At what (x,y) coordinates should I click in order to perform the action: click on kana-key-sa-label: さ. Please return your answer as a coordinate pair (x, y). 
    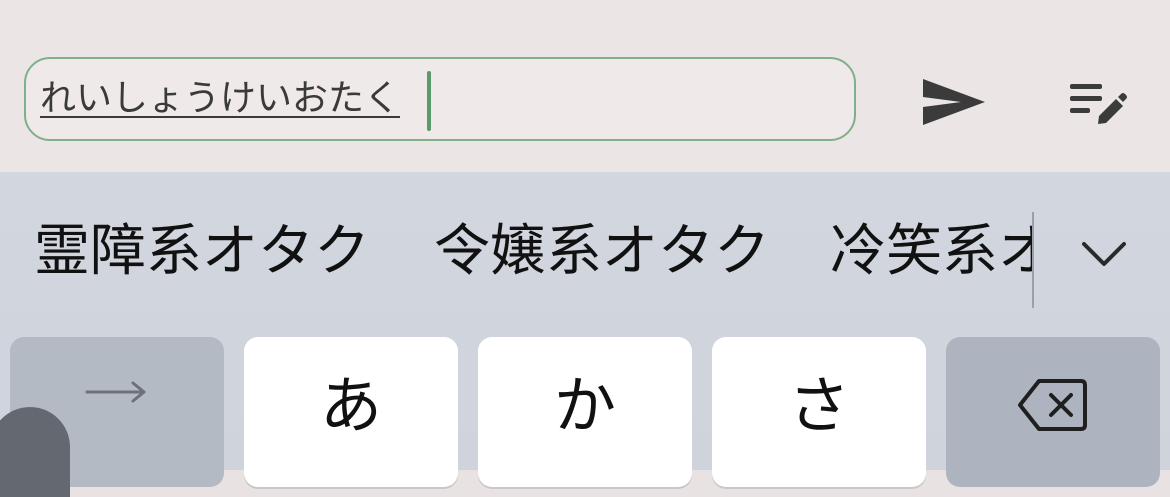
    Looking at the image, I should click on (818, 405).